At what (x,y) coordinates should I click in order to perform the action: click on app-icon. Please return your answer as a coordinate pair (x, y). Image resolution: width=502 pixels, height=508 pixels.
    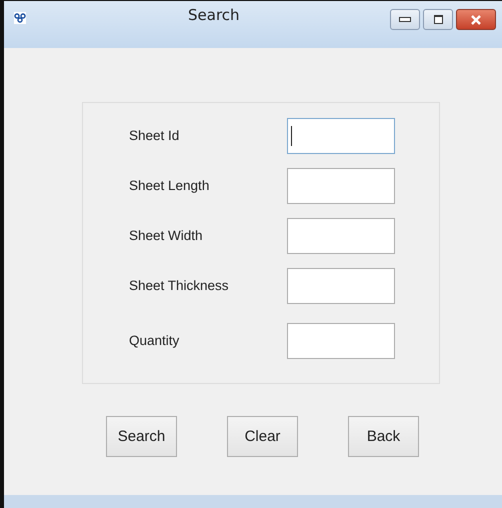
    Looking at the image, I should click on (20, 18).